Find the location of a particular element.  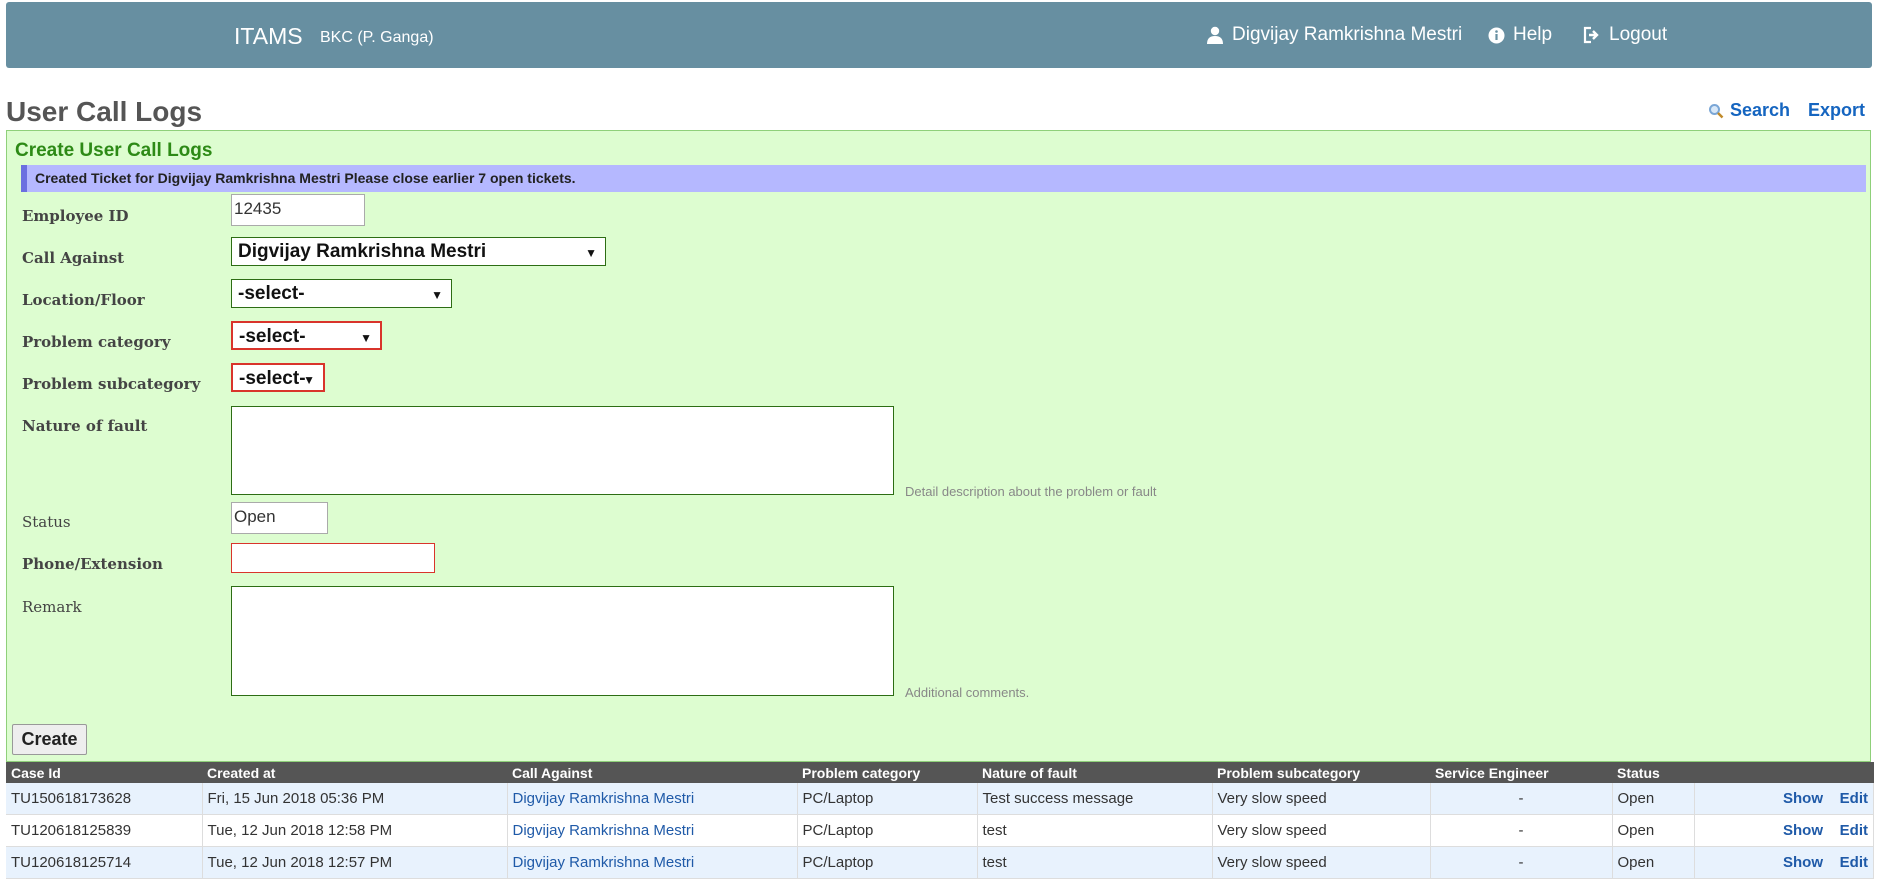

export-link: Export is located at coordinates (1836, 110).